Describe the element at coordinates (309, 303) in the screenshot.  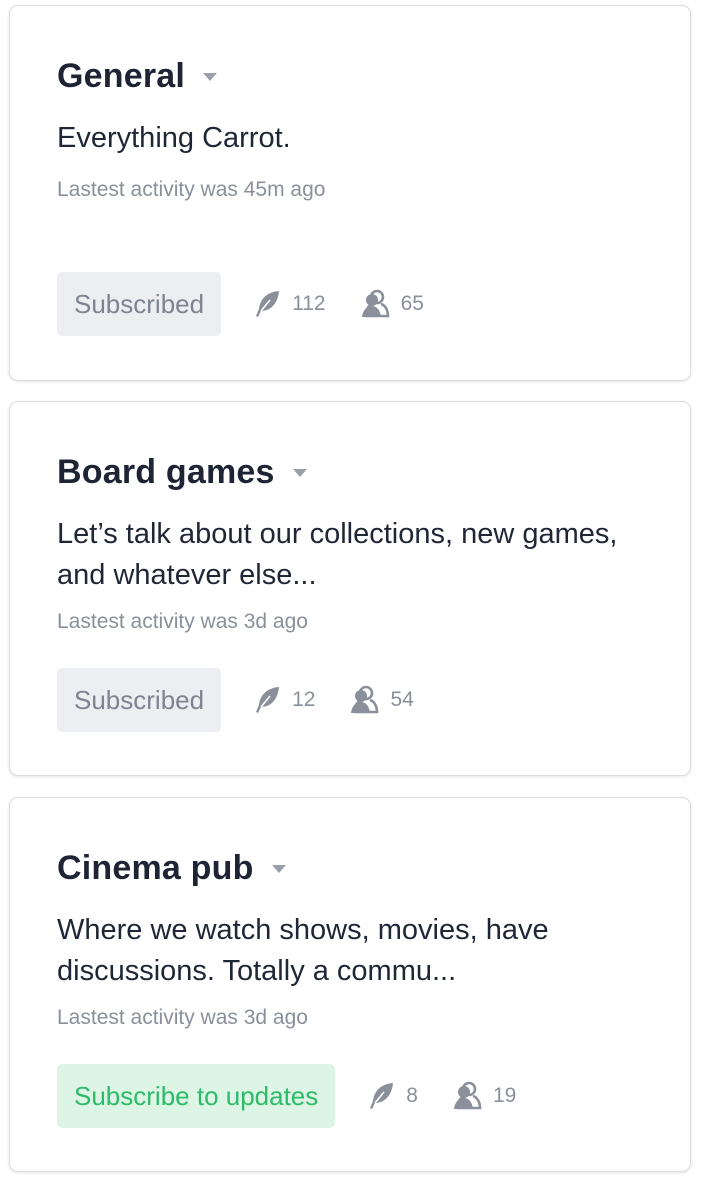
I see `posts-count-value: 112` at that location.